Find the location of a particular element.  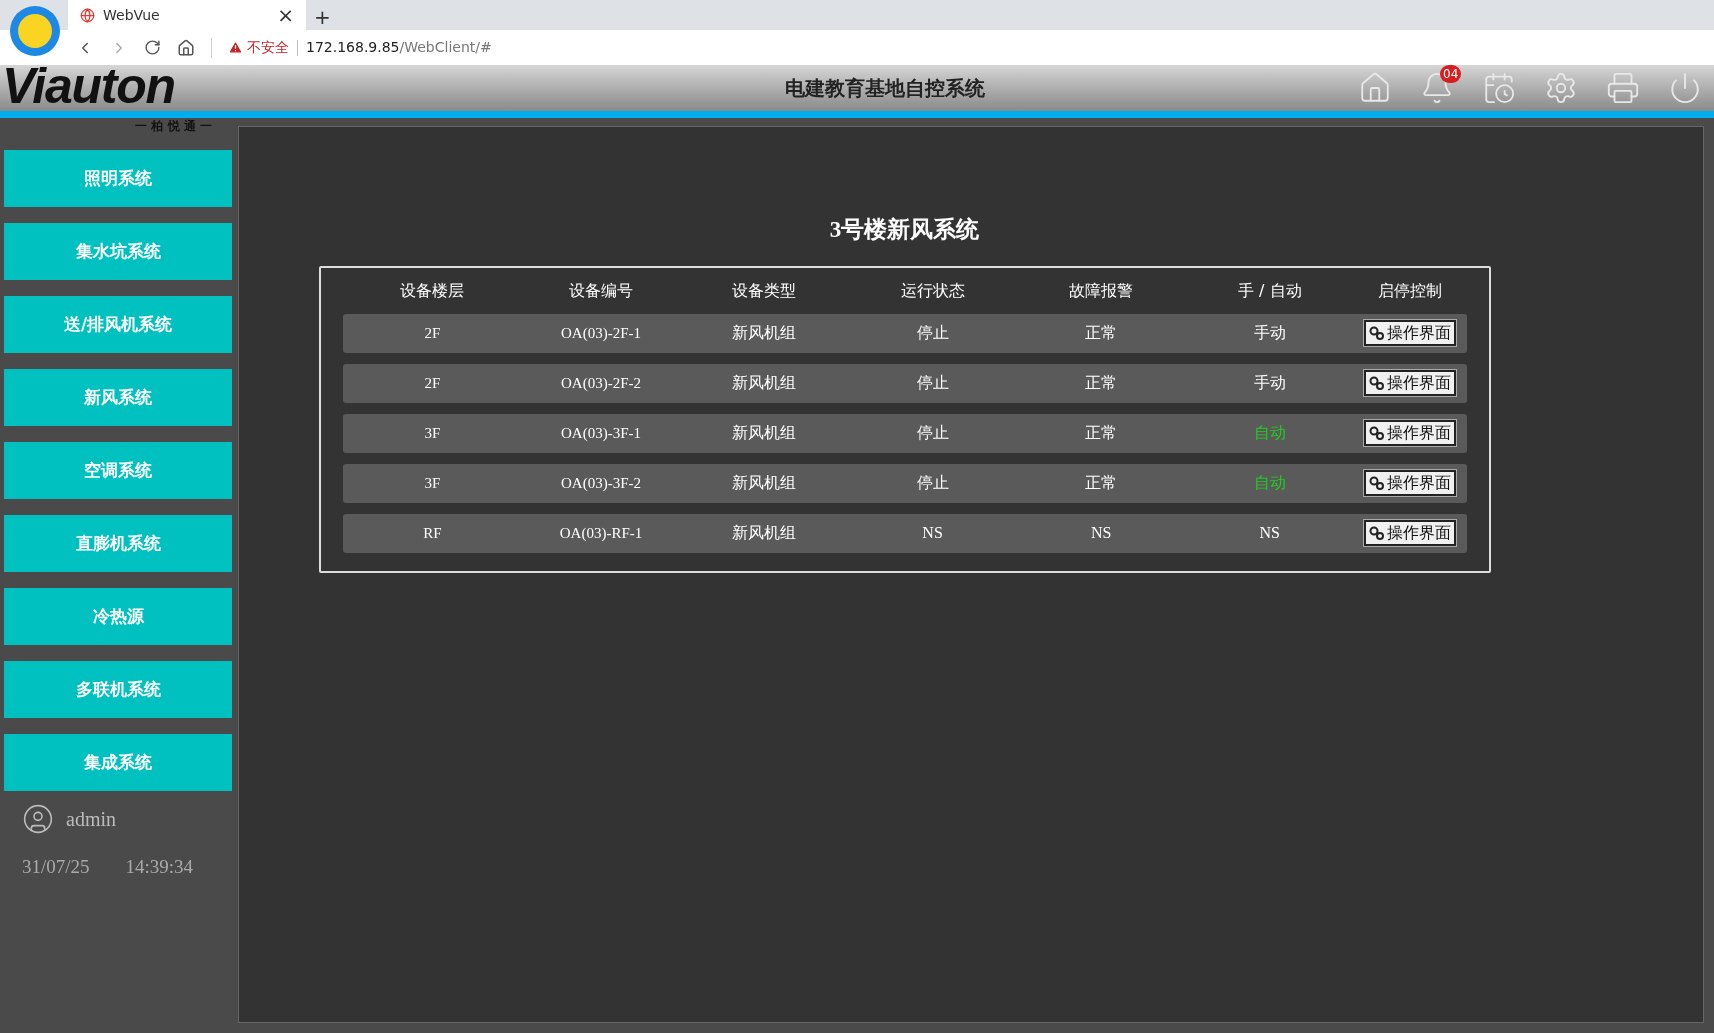

column-header: 运行状态 is located at coordinates (932, 290).